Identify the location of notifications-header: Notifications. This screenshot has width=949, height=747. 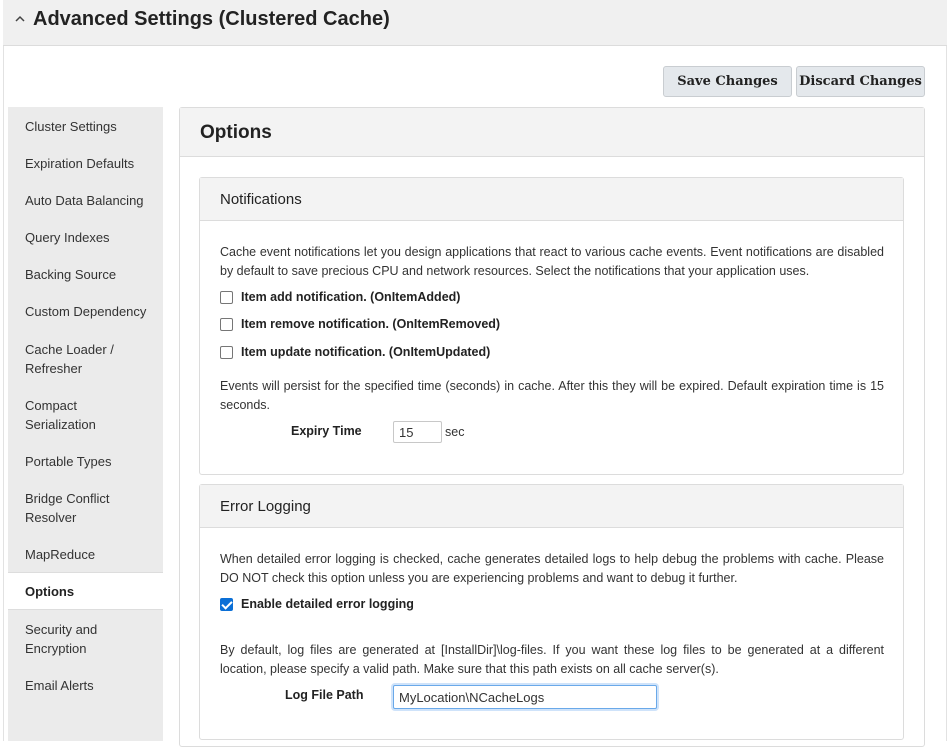
(551, 199).